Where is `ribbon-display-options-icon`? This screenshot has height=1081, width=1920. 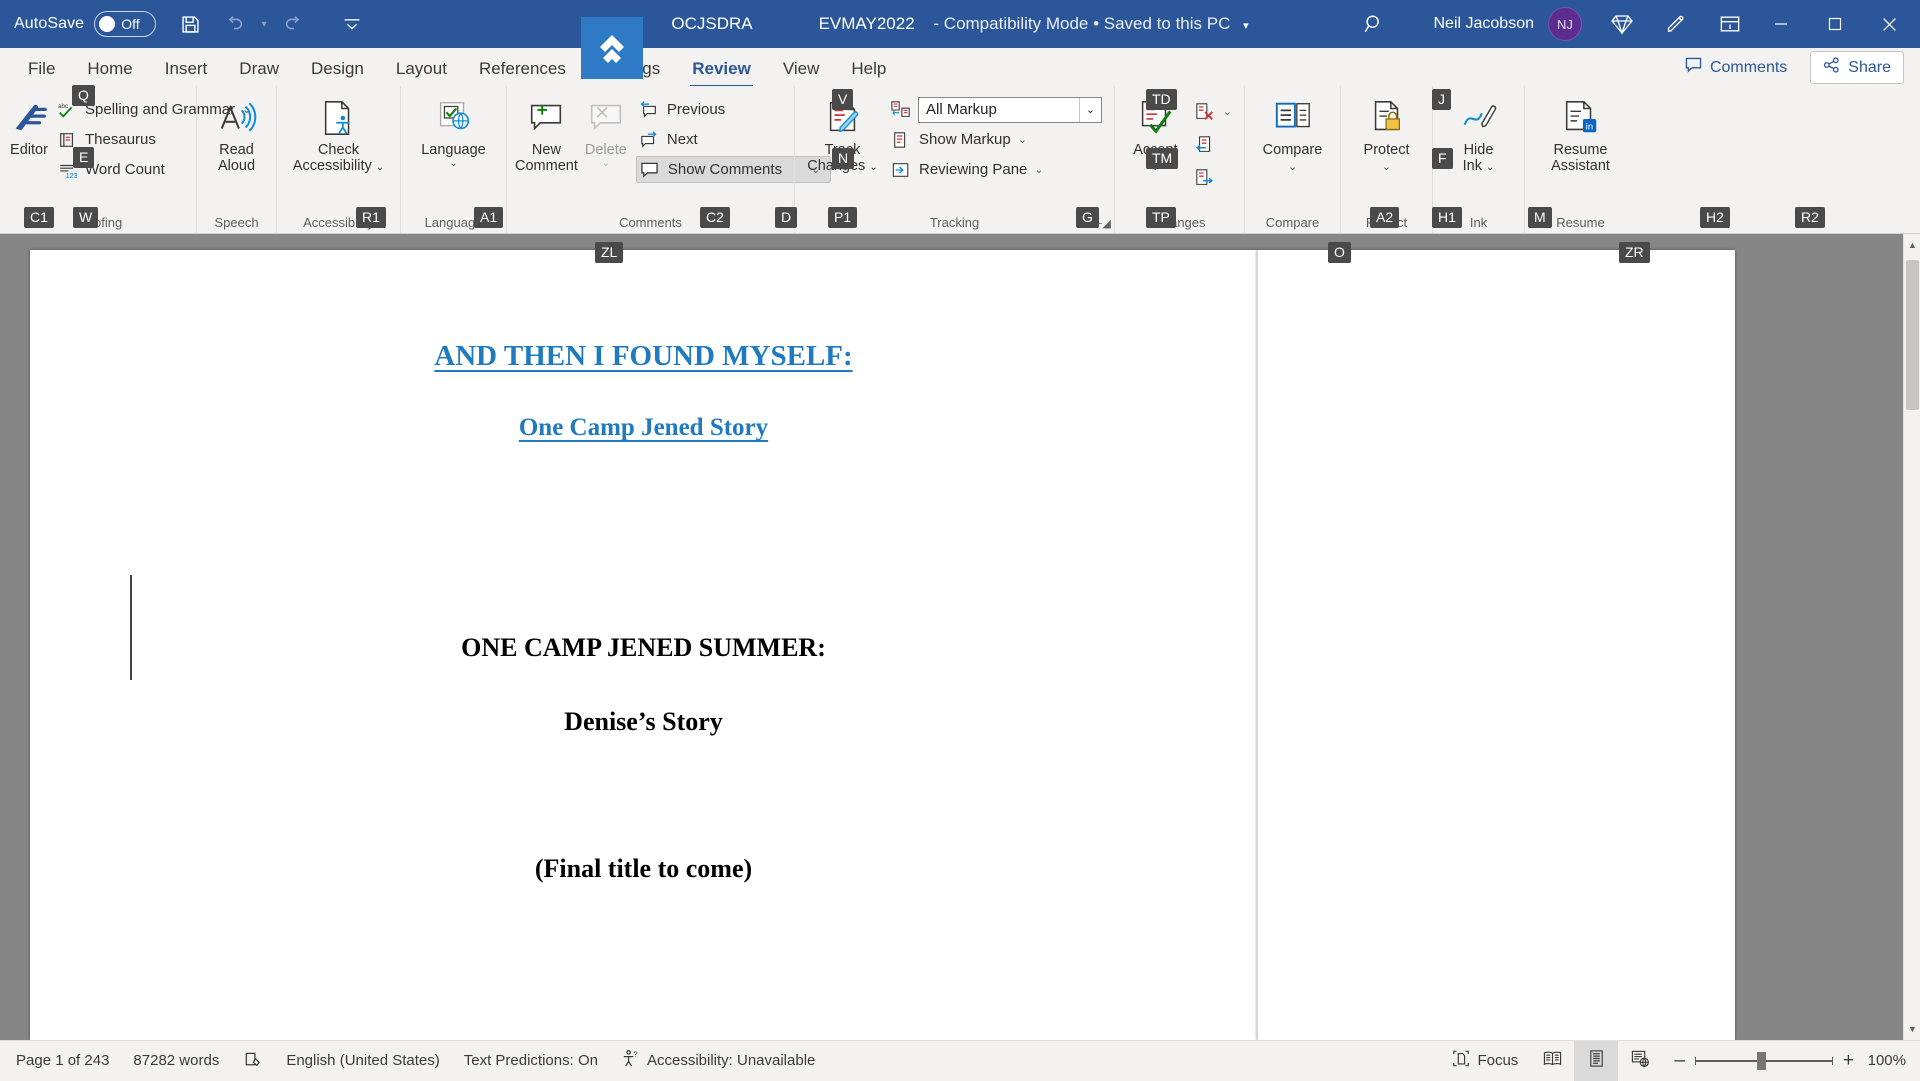 ribbon-display-options-icon is located at coordinates (1730, 24).